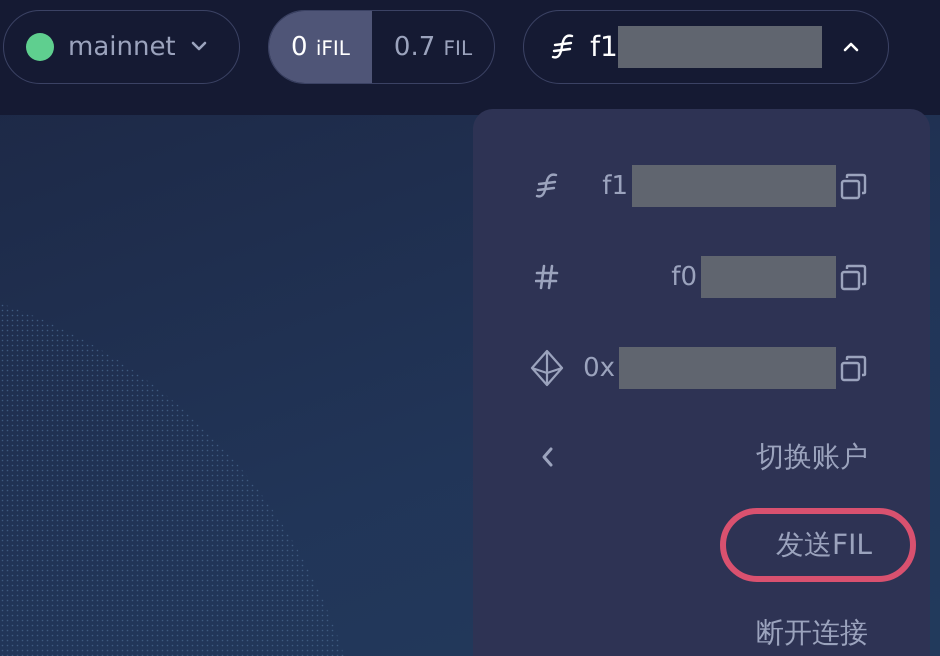 The image size is (940, 656). I want to click on network-selector: mainnet, so click(121, 47).